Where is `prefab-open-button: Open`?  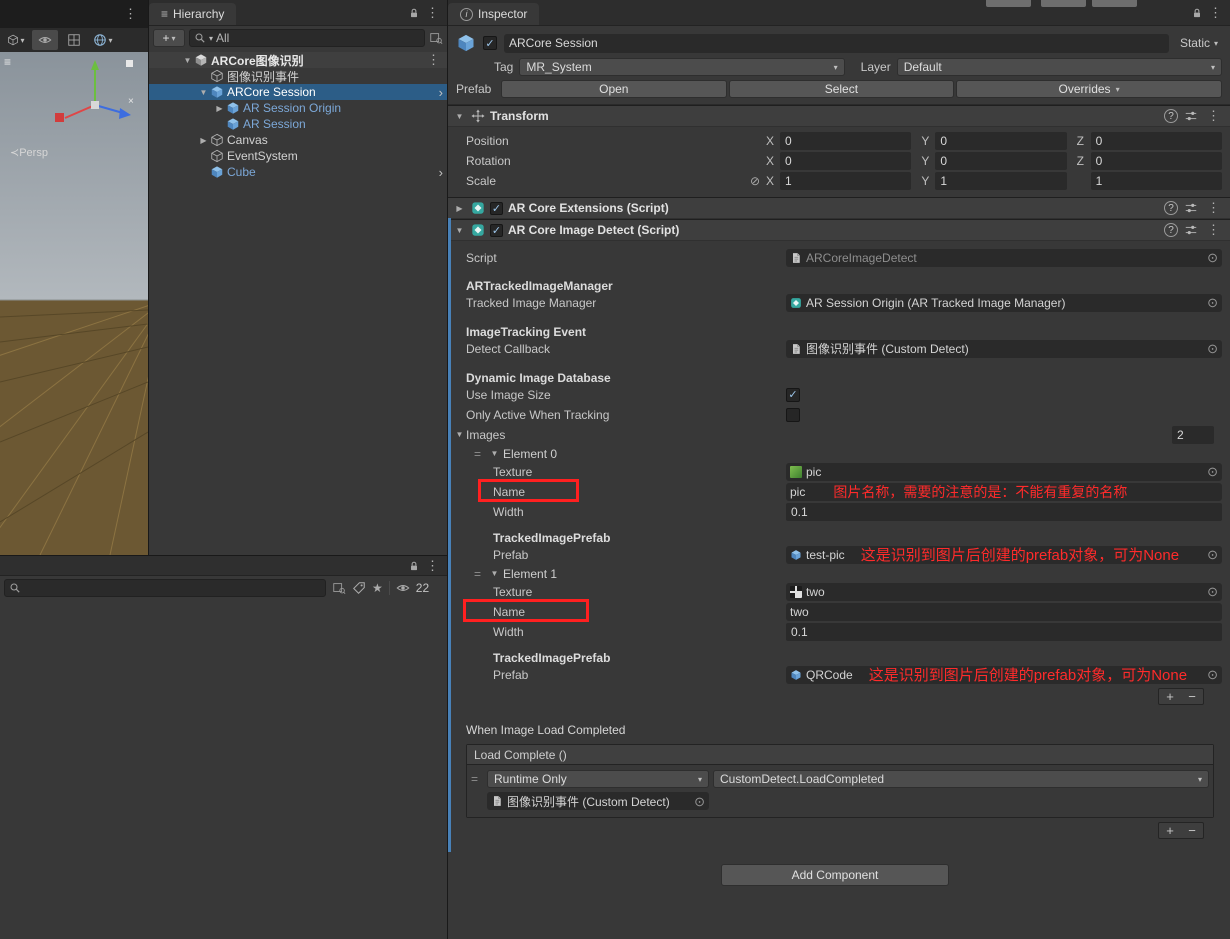
prefab-open-button: Open is located at coordinates (614, 89).